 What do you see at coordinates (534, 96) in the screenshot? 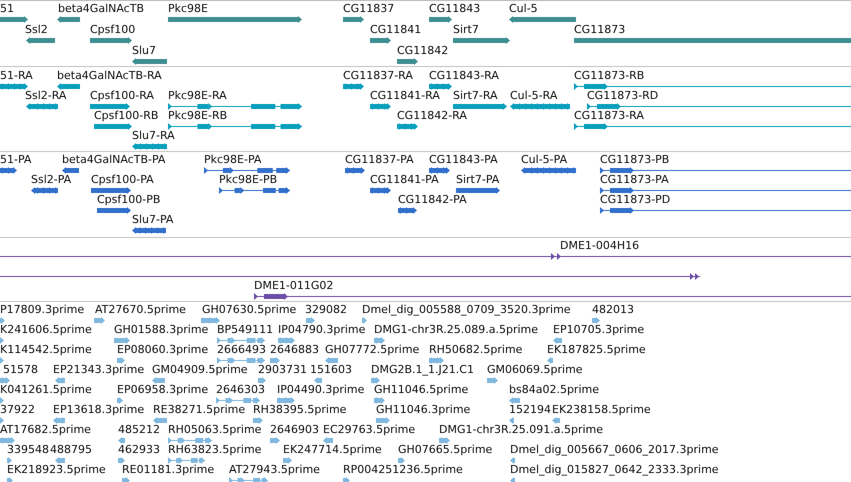
I see `feature-label: Cul-5-RA` at bounding box center [534, 96].